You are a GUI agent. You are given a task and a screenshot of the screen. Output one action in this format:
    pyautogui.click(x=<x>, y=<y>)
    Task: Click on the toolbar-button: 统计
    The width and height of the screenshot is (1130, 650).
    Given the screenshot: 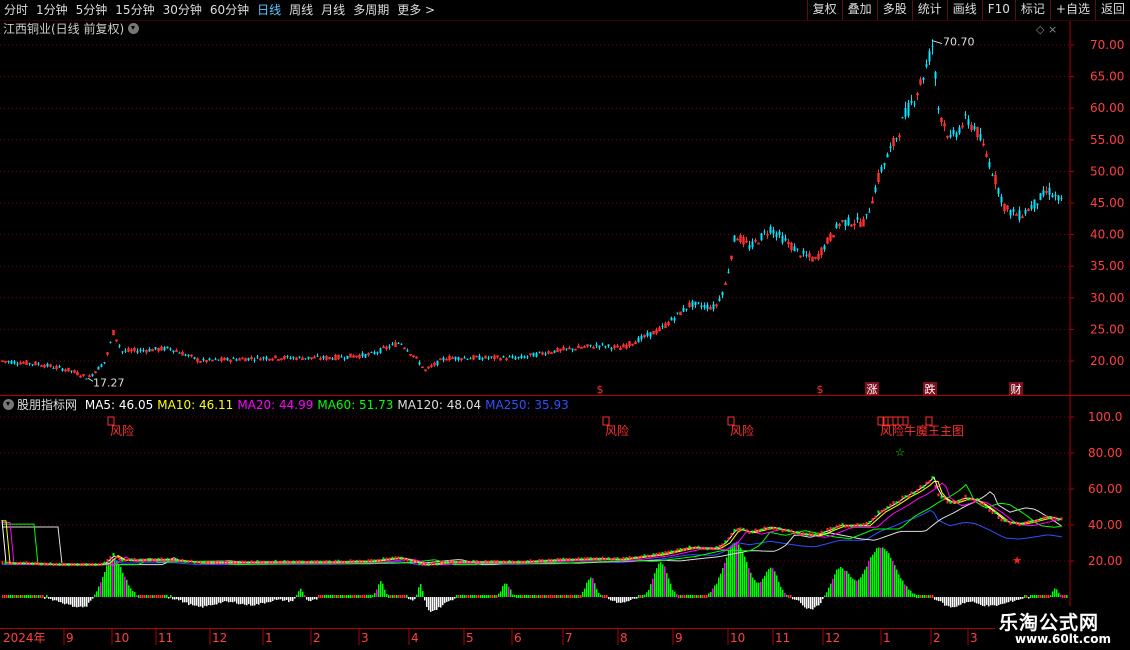 What is the action you would take?
    pyautogui.click(x=929, y=10)
    